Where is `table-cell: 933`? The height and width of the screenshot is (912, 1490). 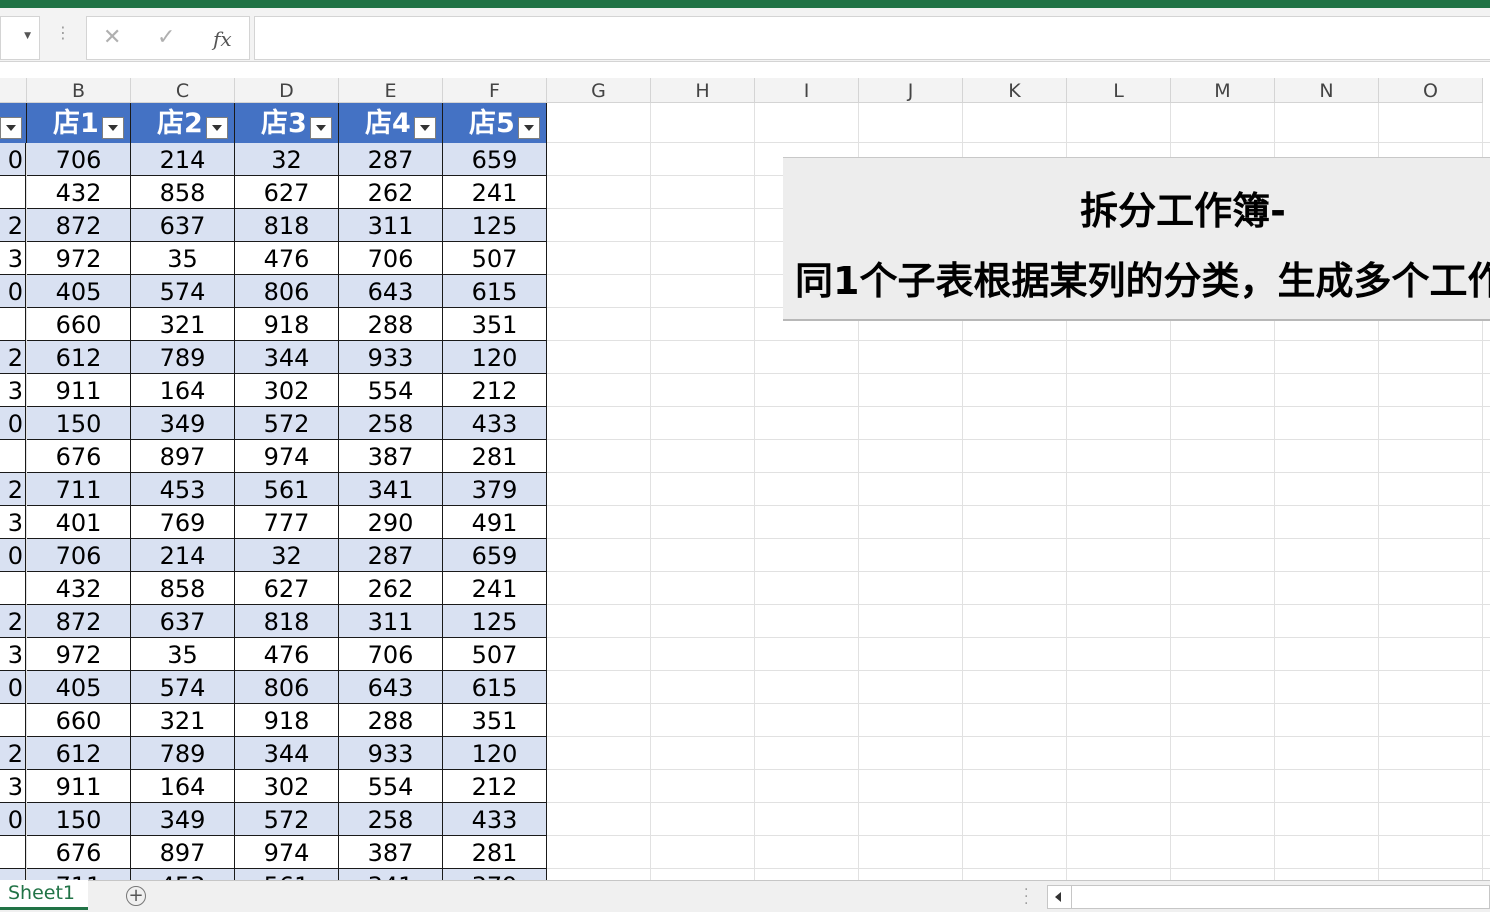 table-cell: 933 is located at coordinates (391, 753).